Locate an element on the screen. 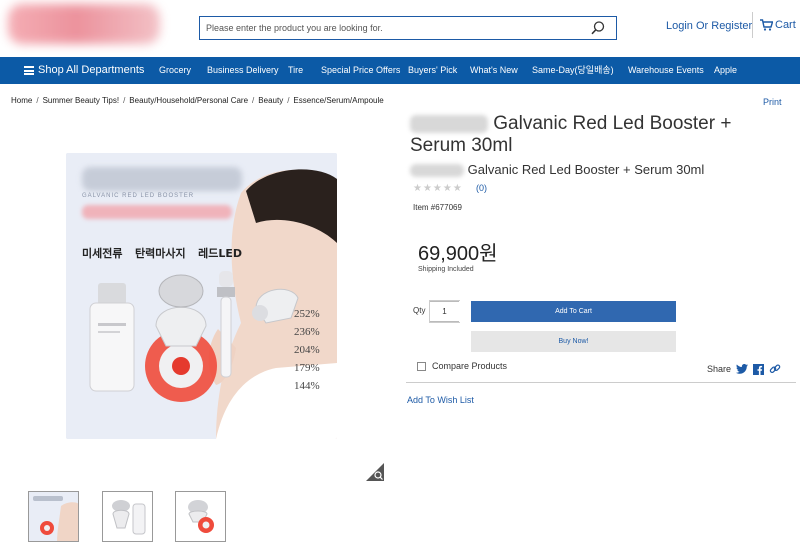 The image size is (800, 550). search-input is located at coordinates (391, 28).